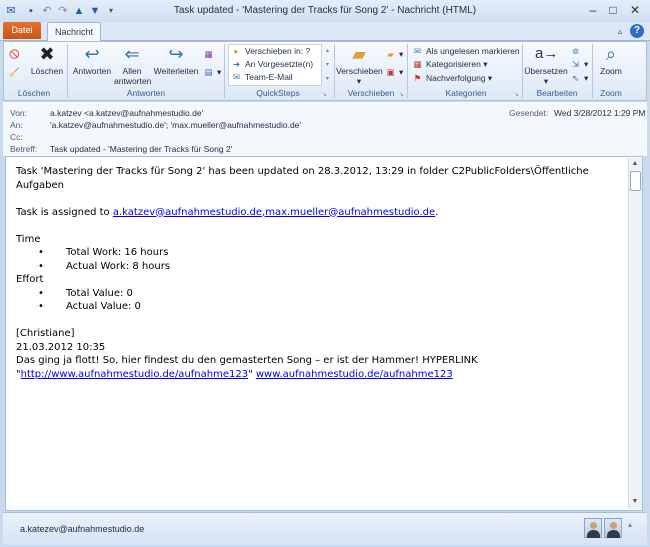 This screenshot has width=650, height=547. I want to click on outlook-app-icon: ✉, so click(11, 11).